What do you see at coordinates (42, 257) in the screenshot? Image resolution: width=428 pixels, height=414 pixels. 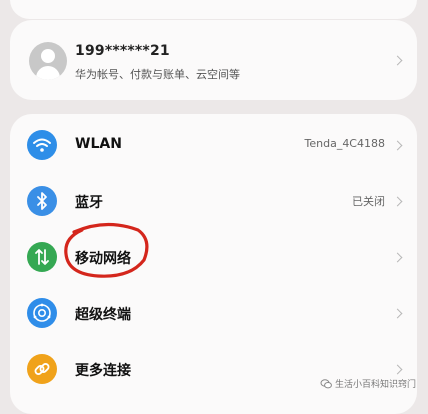 I see `mobile-network-icon` at bounding box center [42, 257].